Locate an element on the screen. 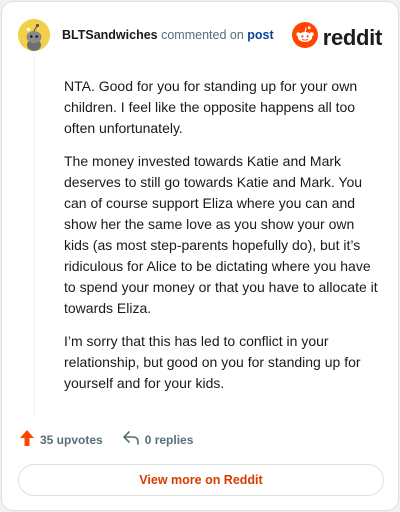 The height and width of the screenshot is (512, 400). upvote-button: 35 upvotes is located at coordinates (61, 439).